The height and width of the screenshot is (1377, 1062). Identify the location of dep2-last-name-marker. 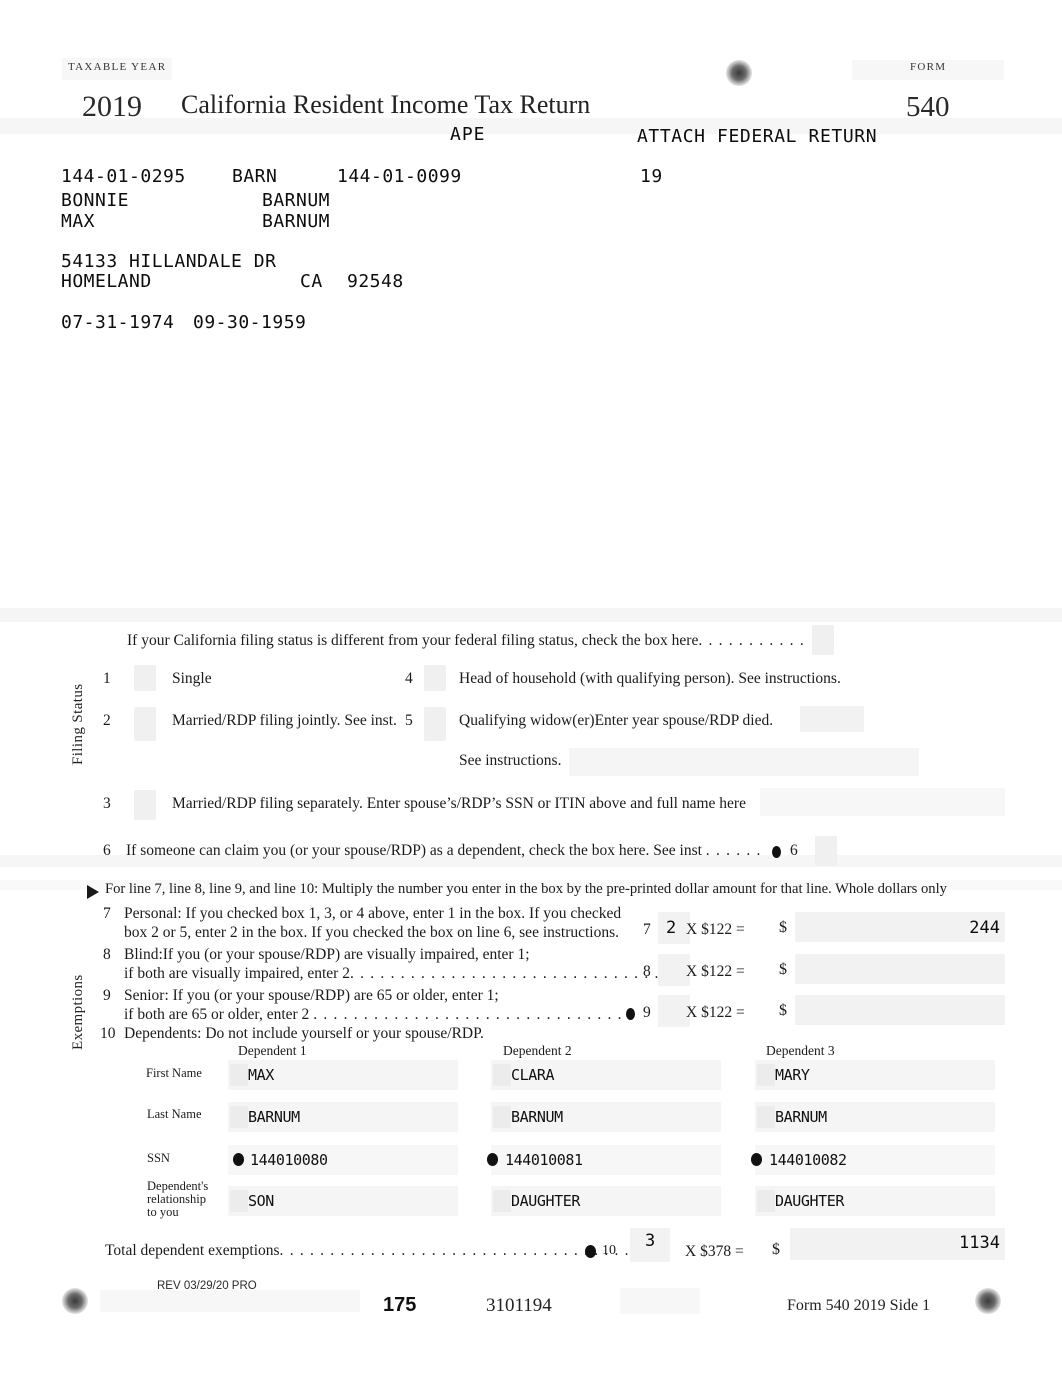
(502, 1117).